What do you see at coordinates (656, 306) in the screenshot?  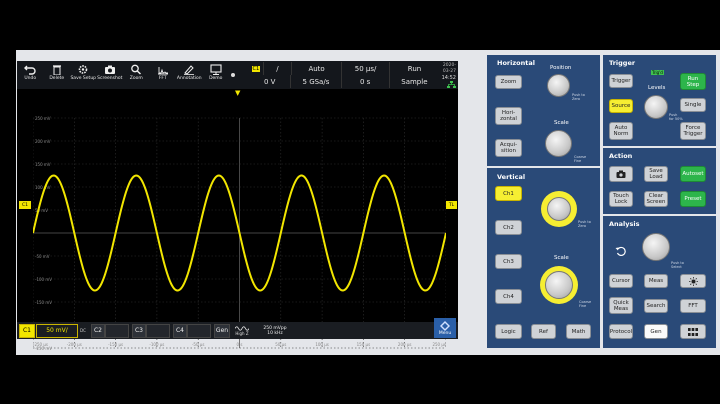 I see `search-button: Search` at bounding box center [656, 306].